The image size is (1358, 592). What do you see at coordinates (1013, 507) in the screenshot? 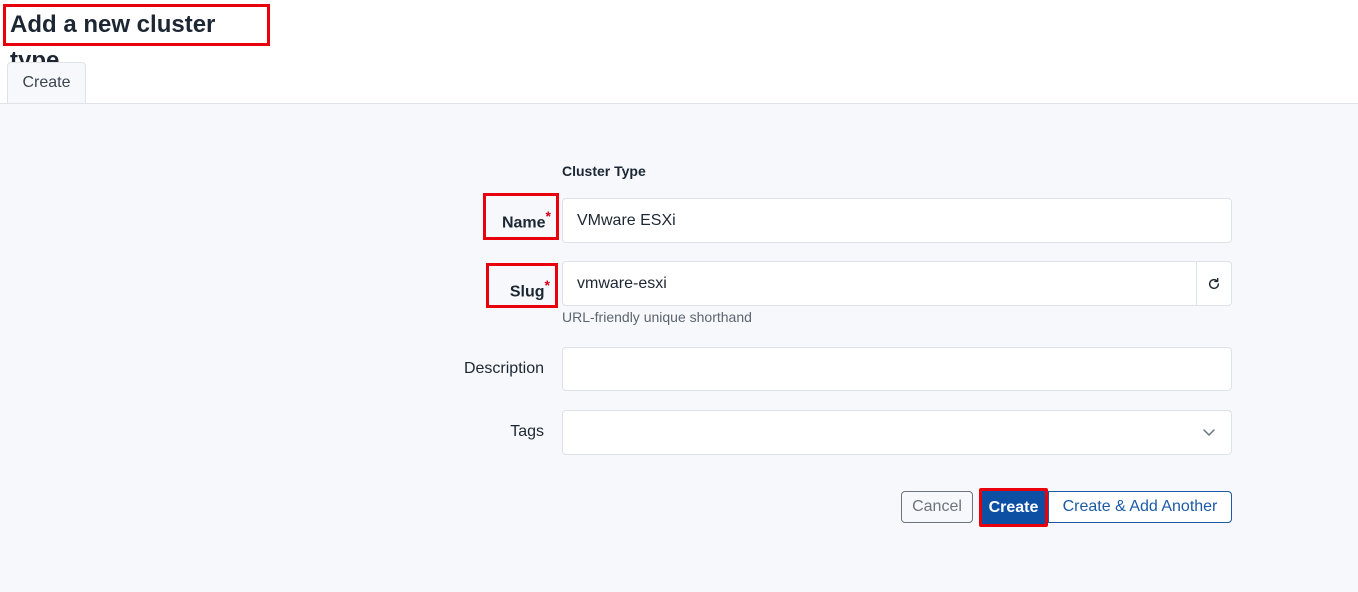
I see `create-button: Create` at bounding box center [1013, 507].